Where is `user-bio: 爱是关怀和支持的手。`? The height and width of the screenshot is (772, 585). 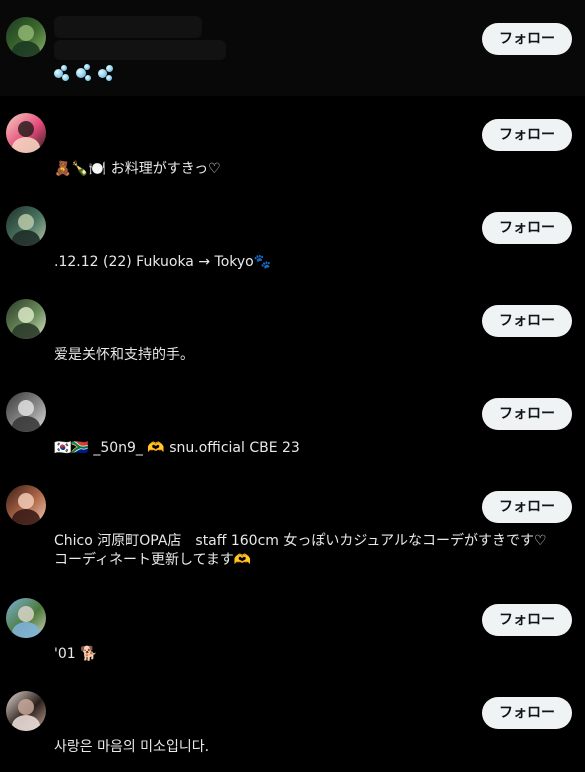
user-bio: 爱是关怀和支持的手。 is located at coordinates (124, 355).